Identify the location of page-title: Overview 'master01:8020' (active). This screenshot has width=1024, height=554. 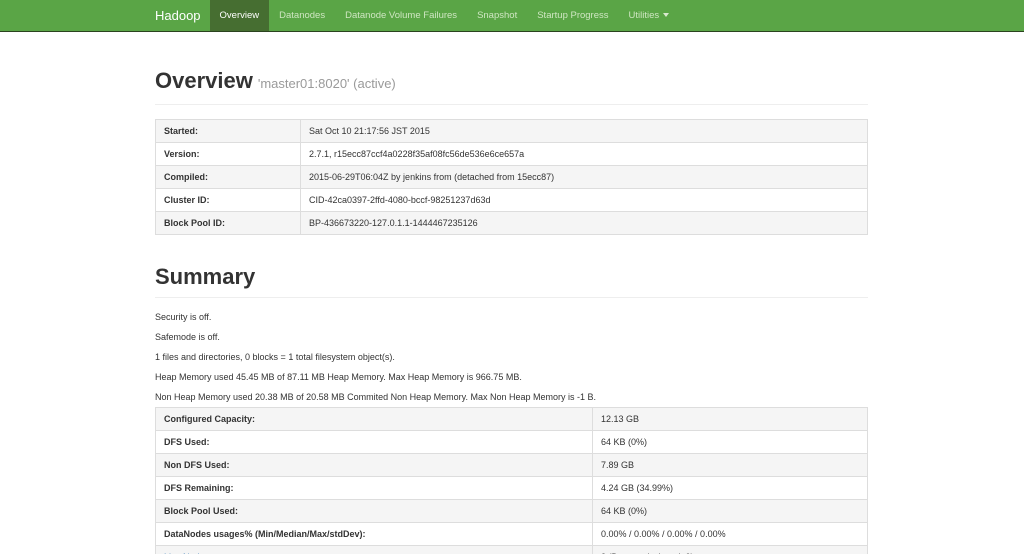
(511, 82).